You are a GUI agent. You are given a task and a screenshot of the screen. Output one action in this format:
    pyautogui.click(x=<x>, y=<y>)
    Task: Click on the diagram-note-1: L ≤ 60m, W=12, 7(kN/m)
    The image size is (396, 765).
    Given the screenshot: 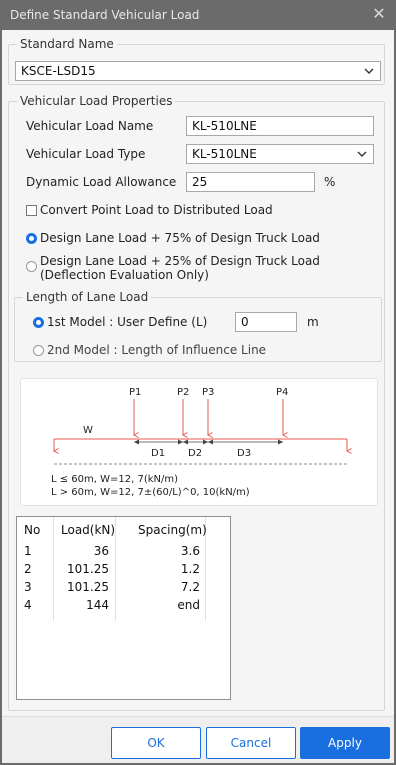 What is the action you would take?
    pyautogui.click(x=114, y=479)
    